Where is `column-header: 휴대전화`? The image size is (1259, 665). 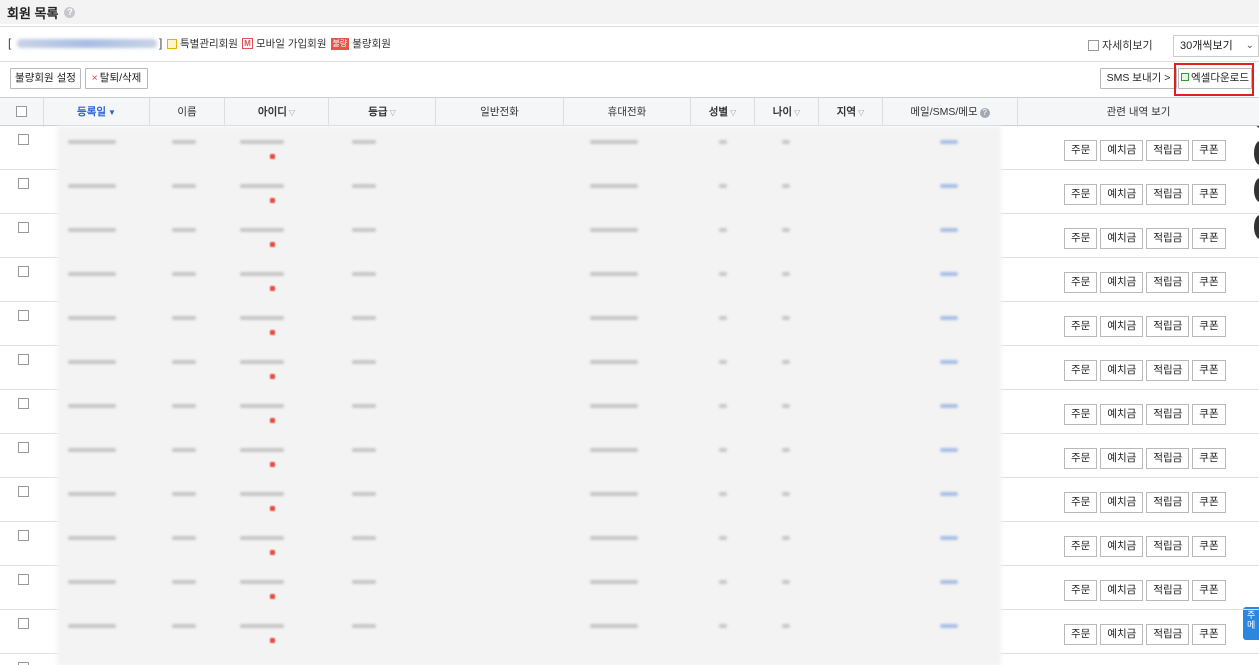
column-header: 휴대전화 is located at coordinates (627, 112).